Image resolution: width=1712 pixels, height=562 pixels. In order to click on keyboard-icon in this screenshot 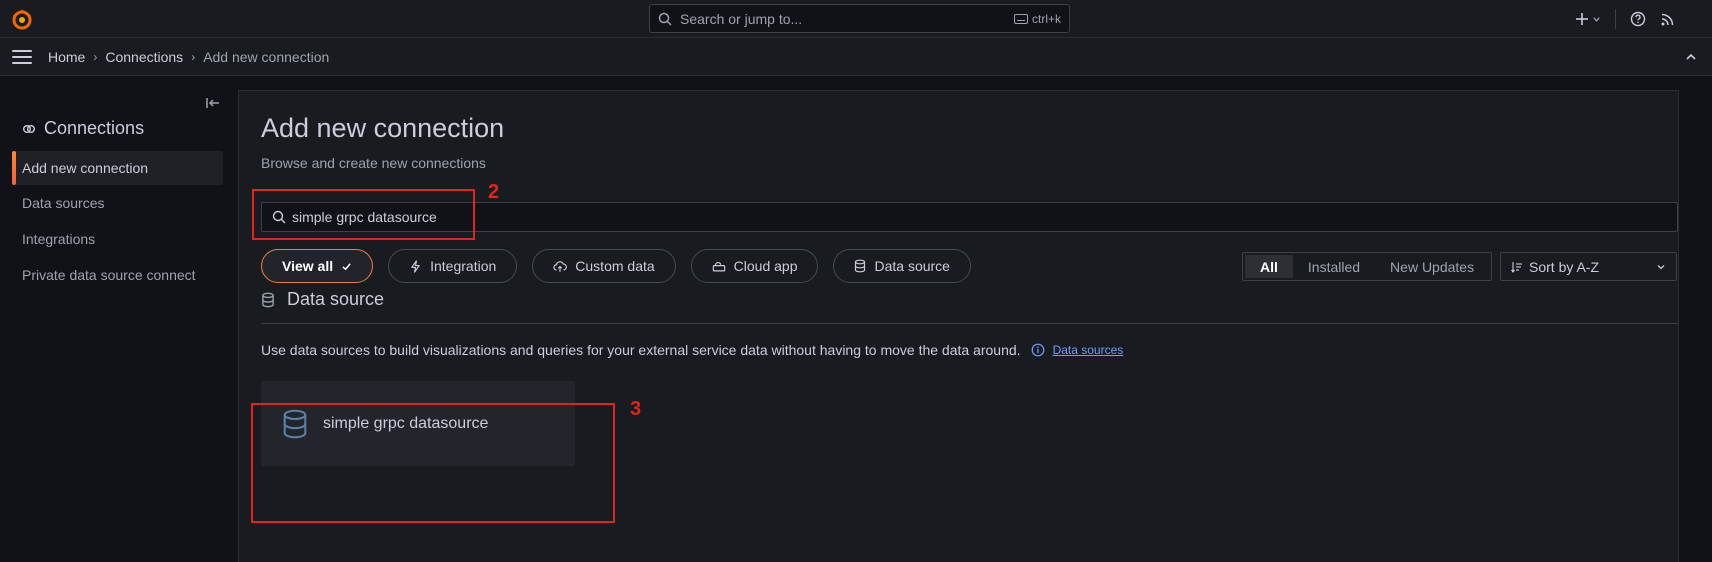, I will do `click(1020, 18)`.